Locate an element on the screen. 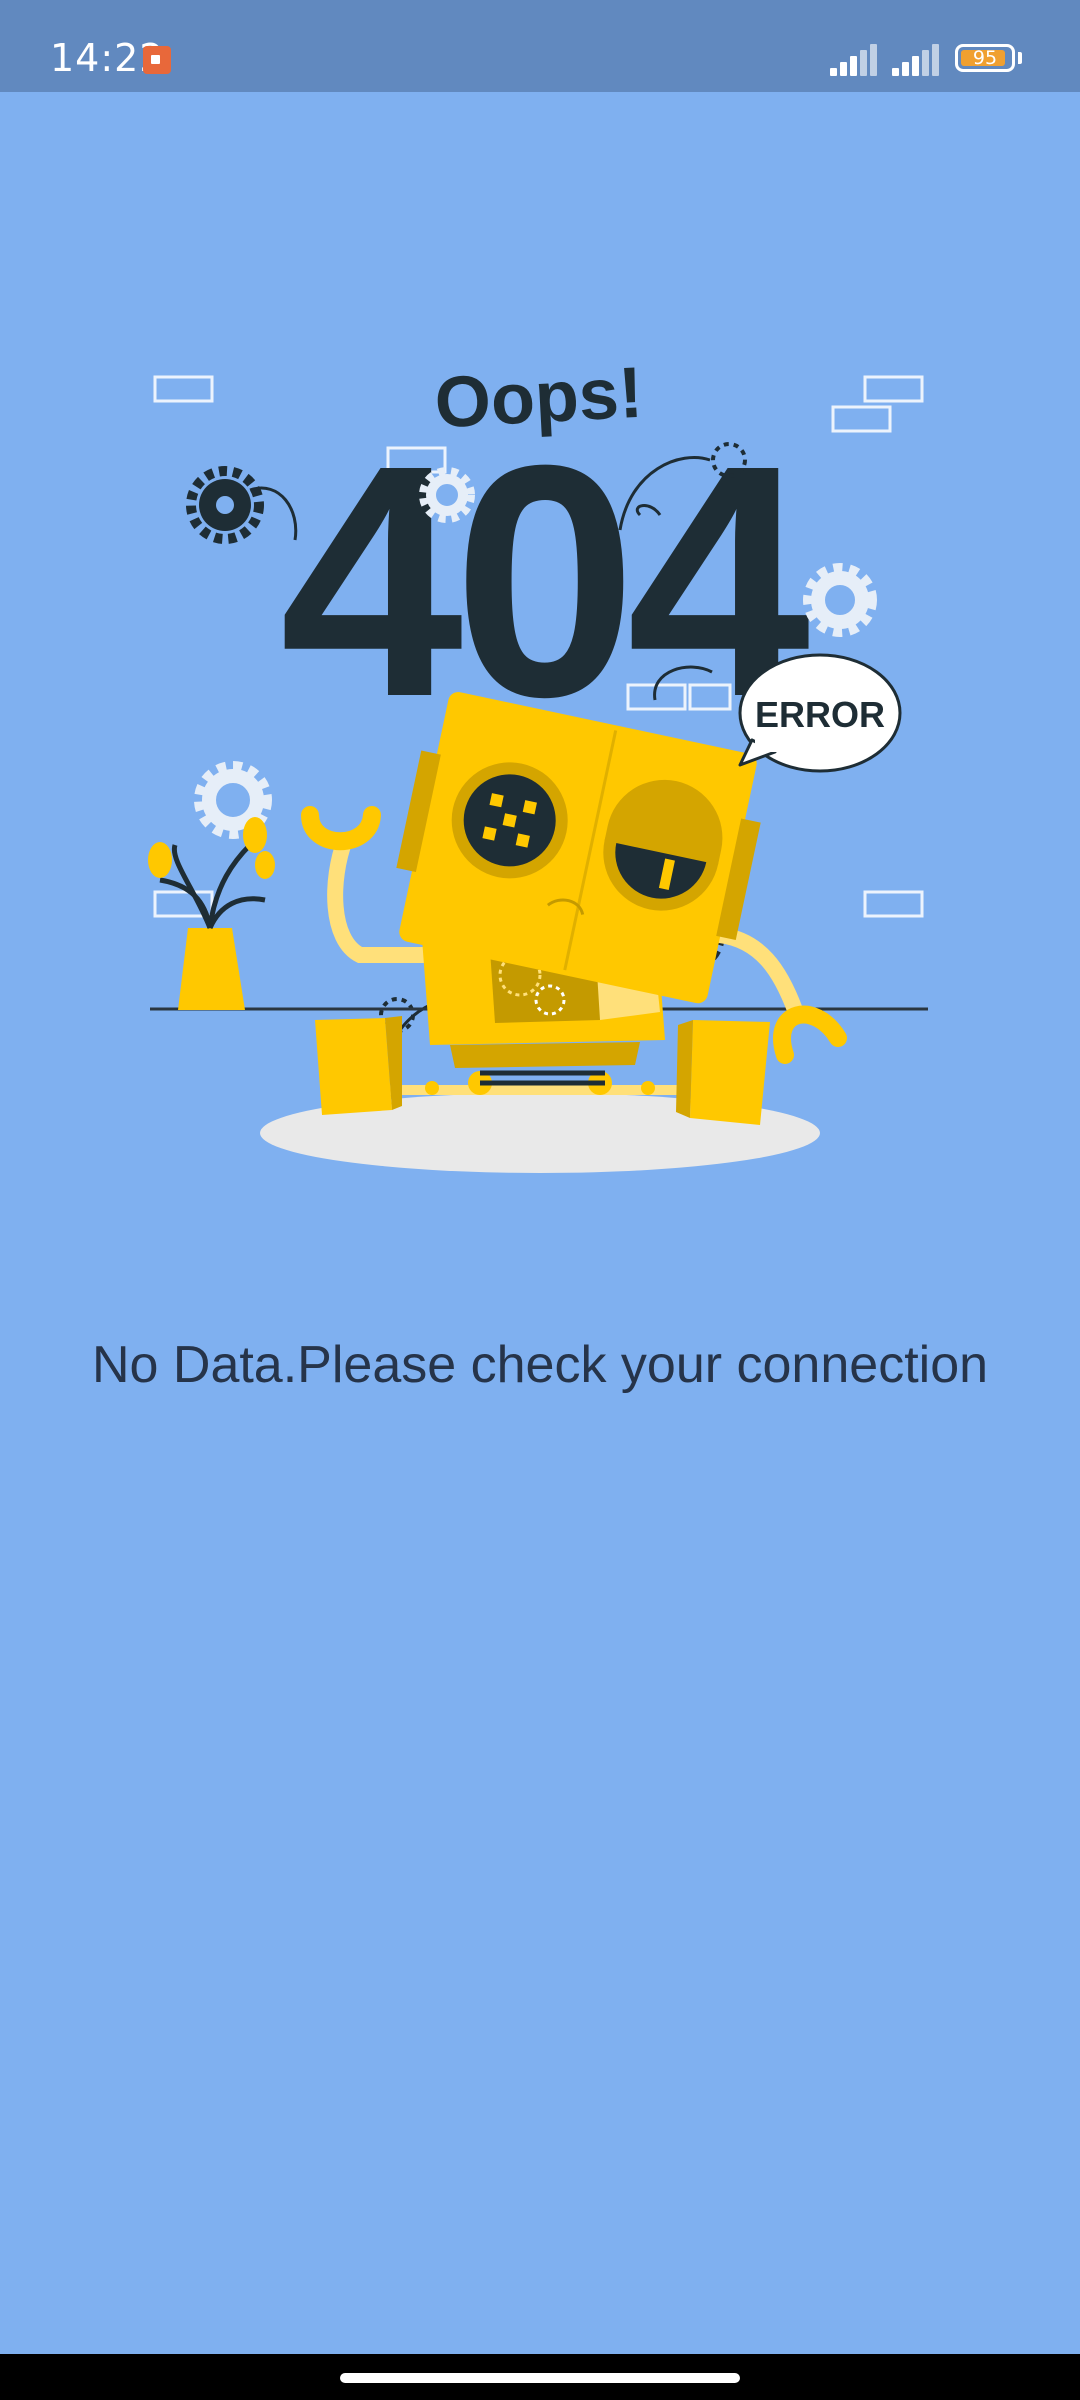  battery-level: 95 is located at coordinates (985, 58).